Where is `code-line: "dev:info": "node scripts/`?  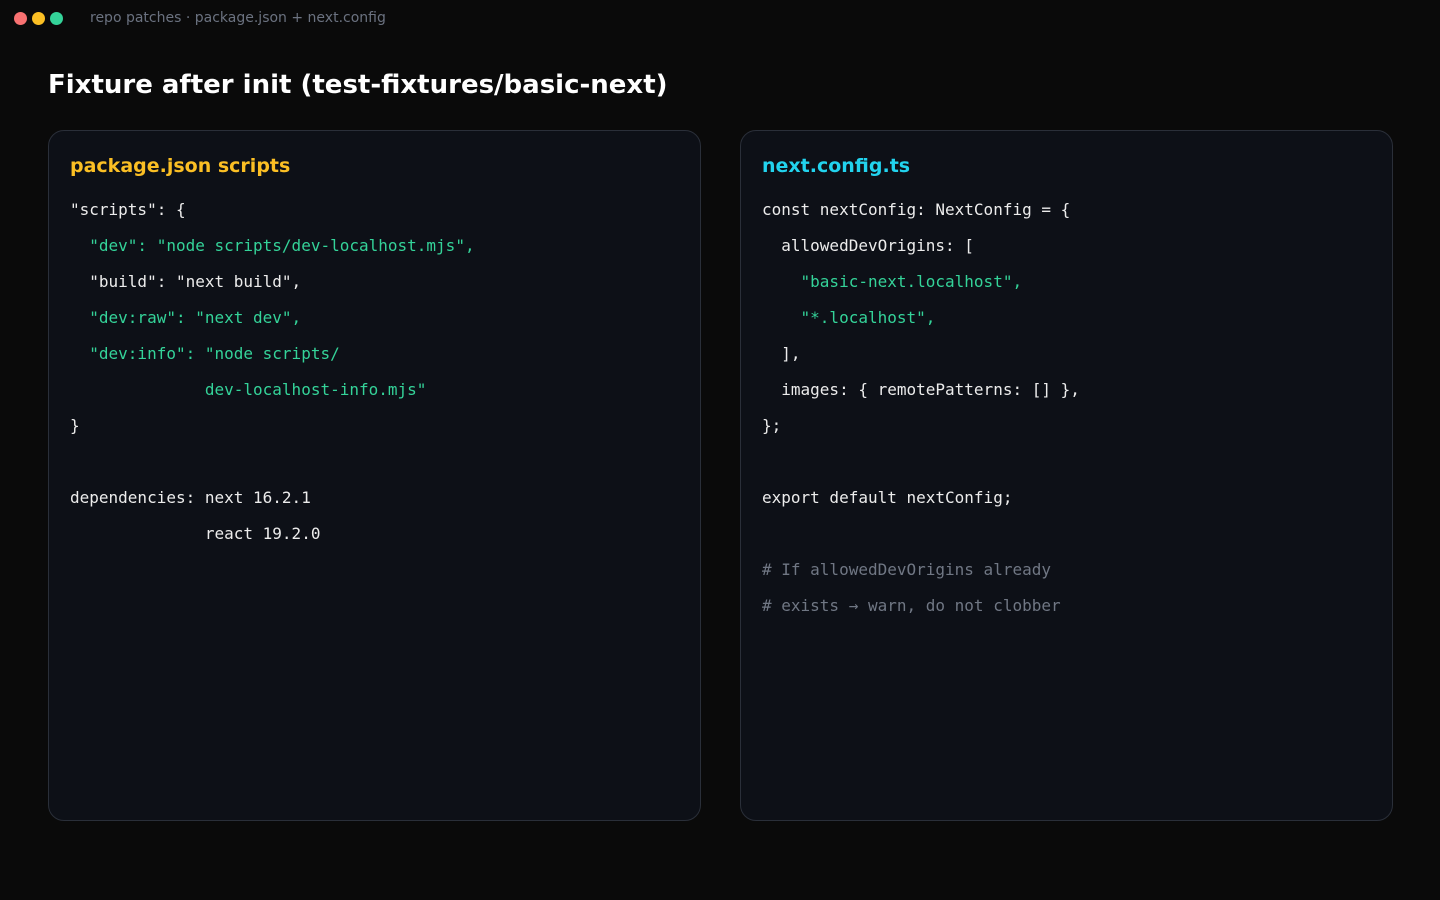
code-line: "dev:info": "node scripts/ is located at coordinates (205, 353).